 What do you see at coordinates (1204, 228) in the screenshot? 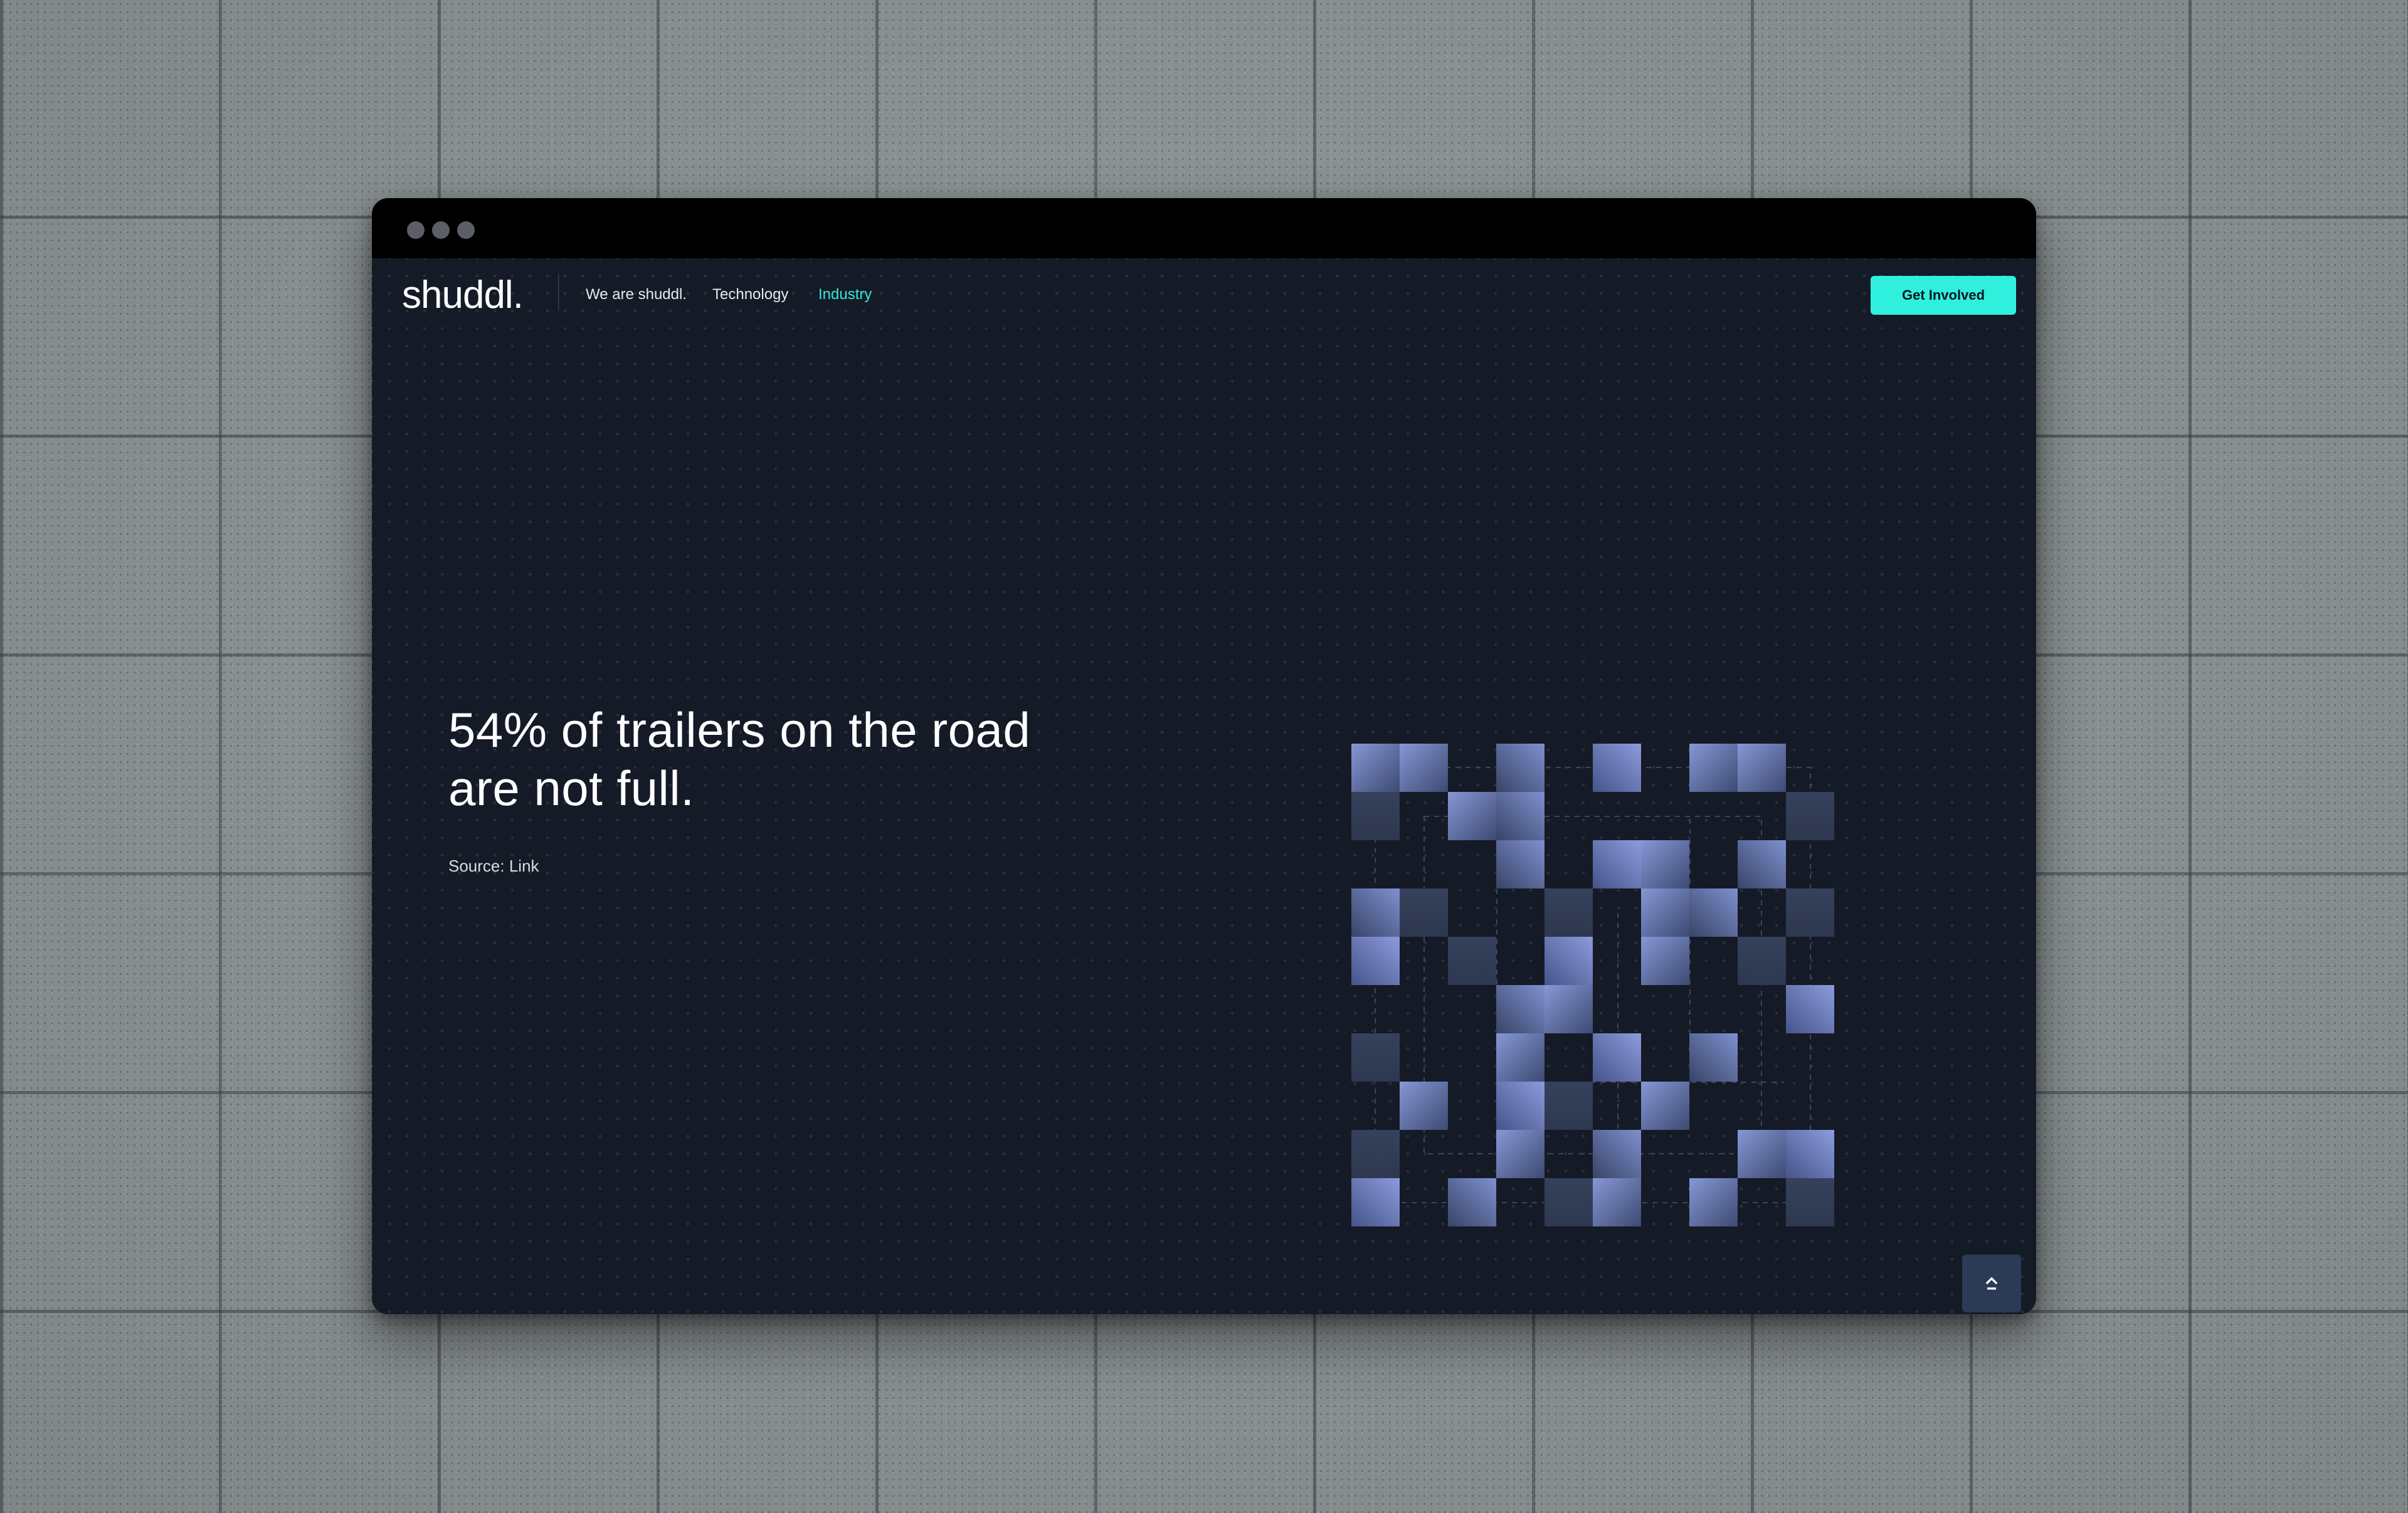
I see `browser-titlebar` at bounding box center [1204, 228].